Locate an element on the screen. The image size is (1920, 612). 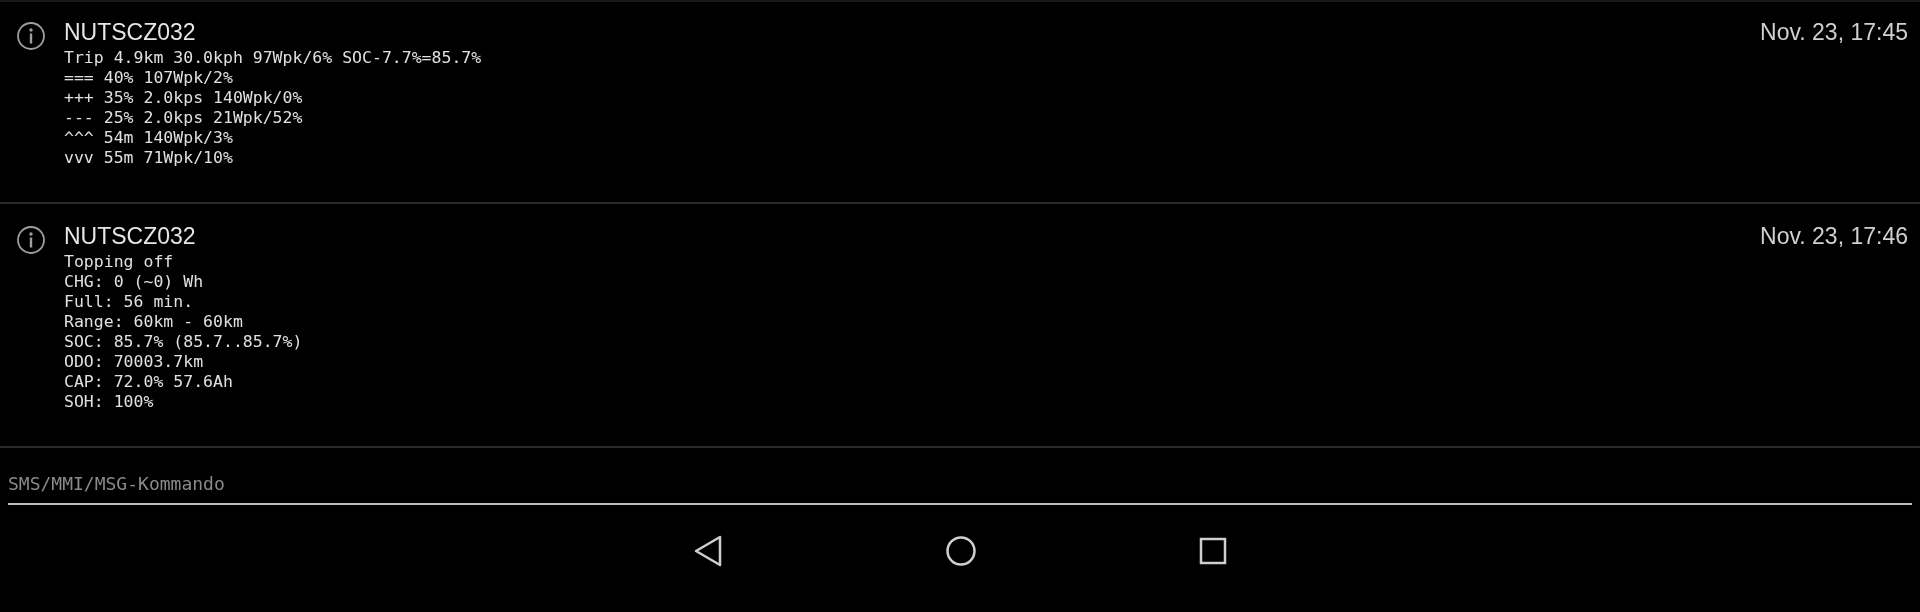
home-icon is located at coordinates (961, 551).